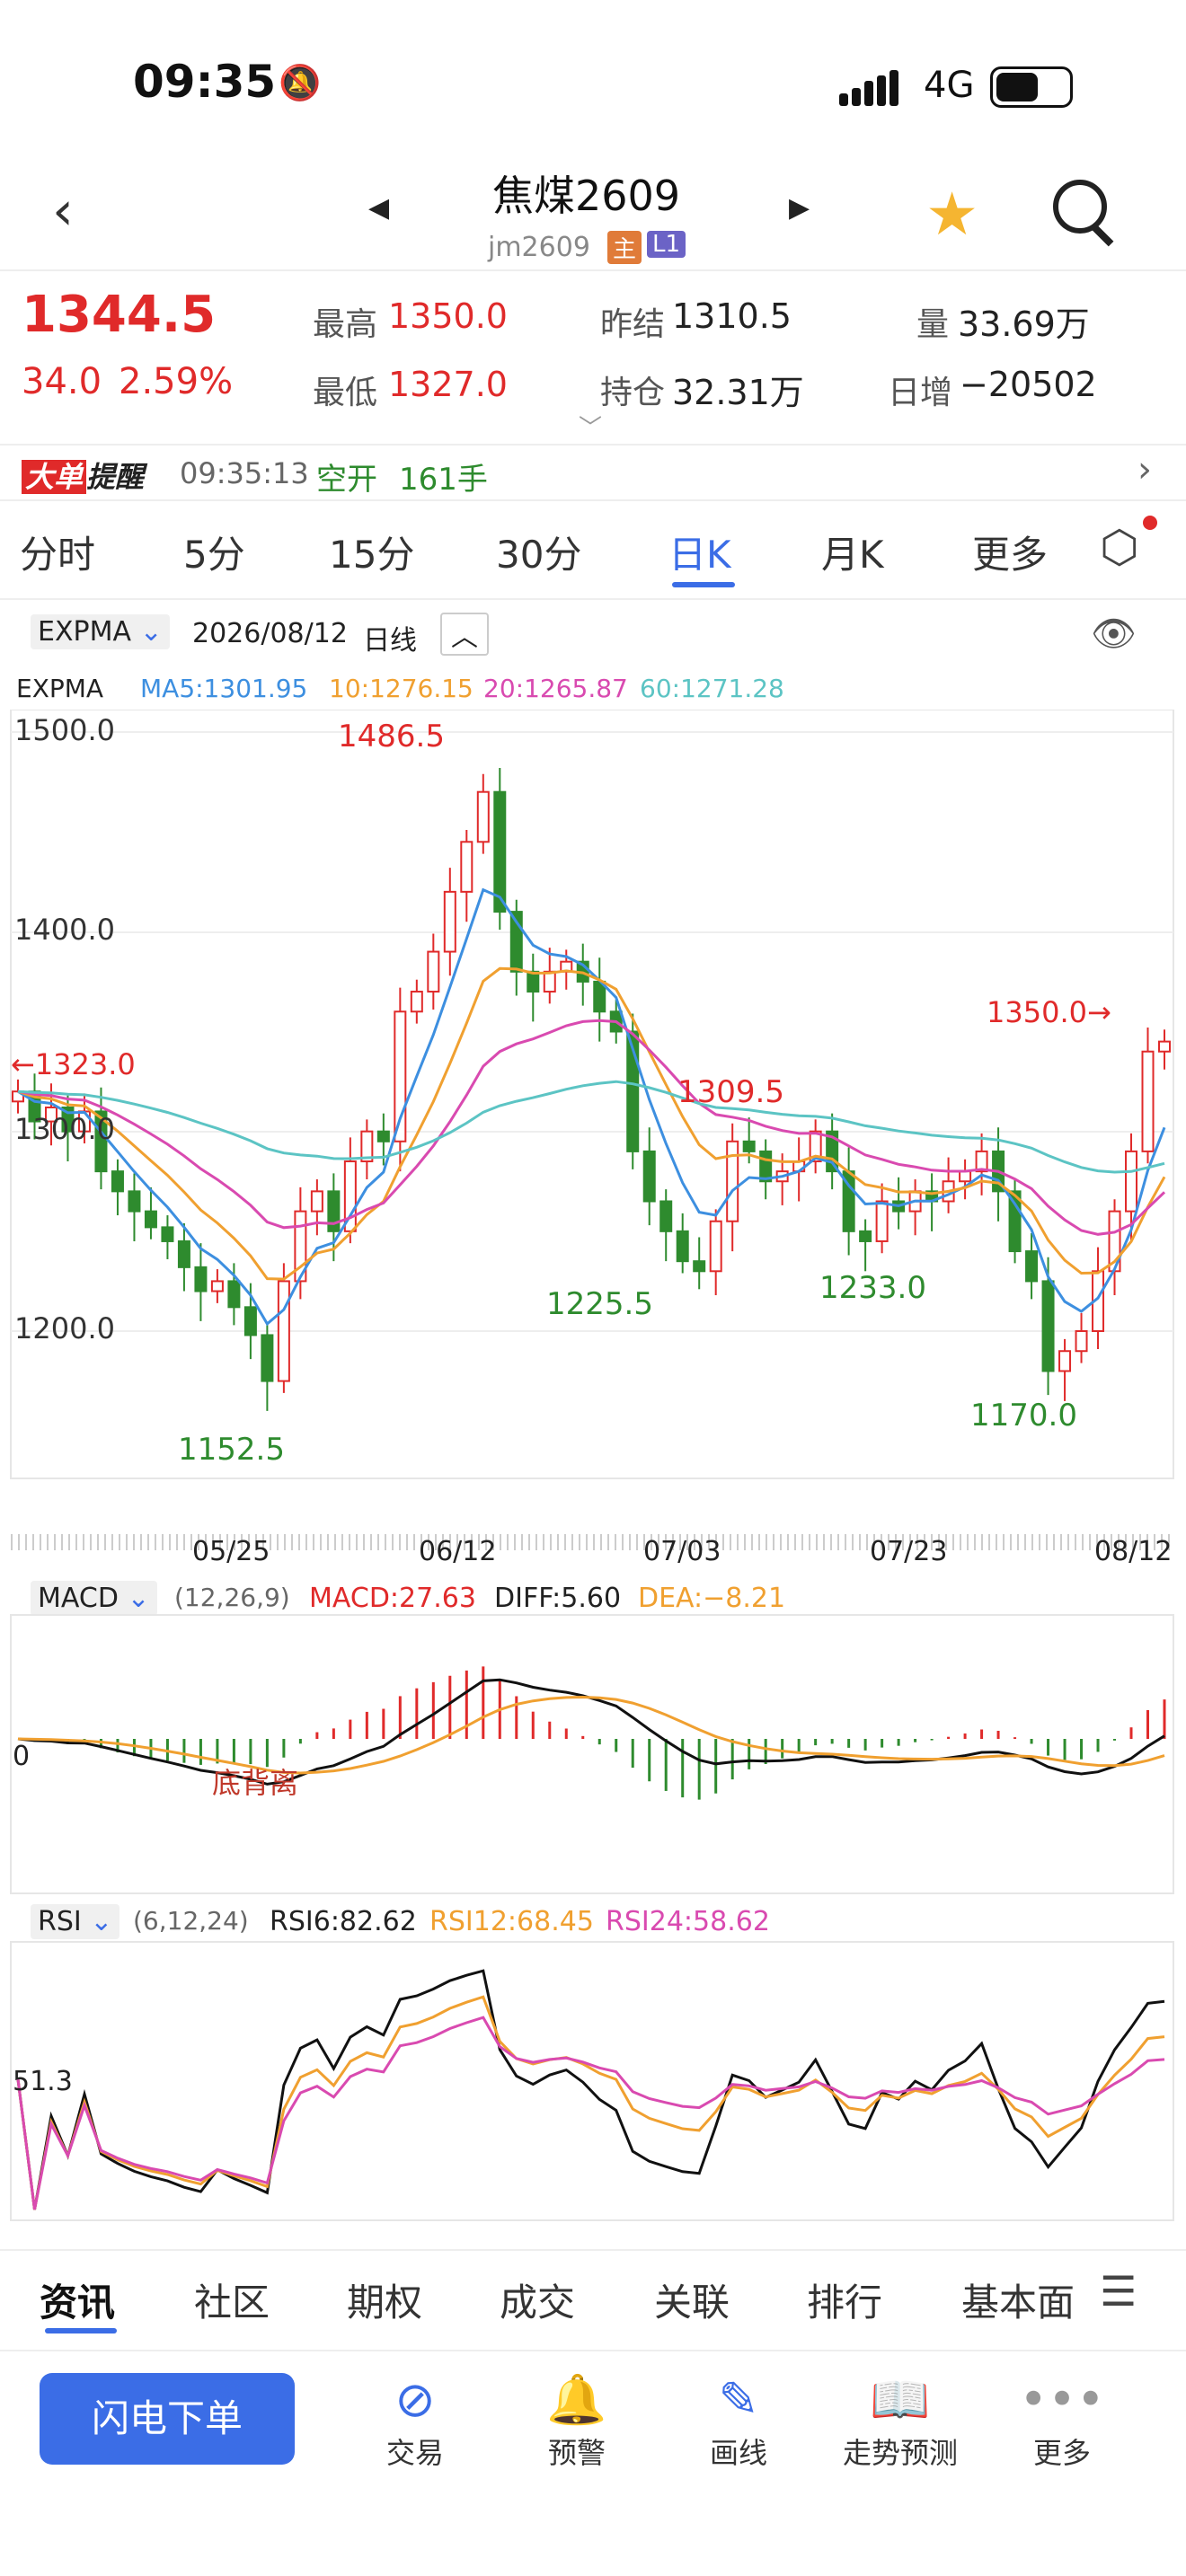  Describe the element at coordinates (270, 633) in the screenshot. I see `chart-date: 2026/08/12` at that location.